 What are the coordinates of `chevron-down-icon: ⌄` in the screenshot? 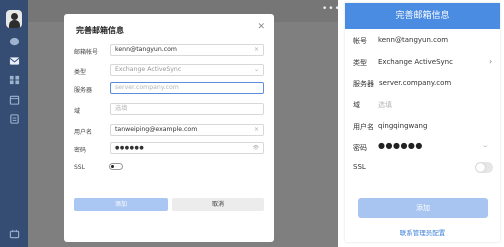 It's located at (256, 69).